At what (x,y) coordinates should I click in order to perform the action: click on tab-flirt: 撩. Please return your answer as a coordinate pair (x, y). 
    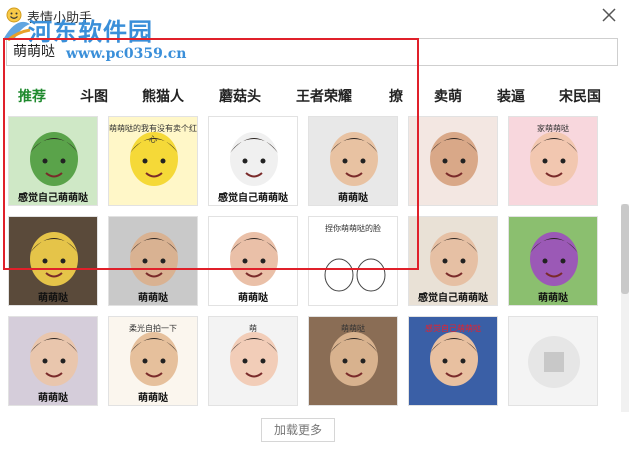
    Looking at the image, I should click on (396, 96).